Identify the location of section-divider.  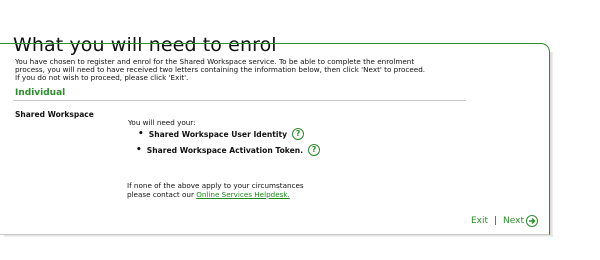
(239, 100).